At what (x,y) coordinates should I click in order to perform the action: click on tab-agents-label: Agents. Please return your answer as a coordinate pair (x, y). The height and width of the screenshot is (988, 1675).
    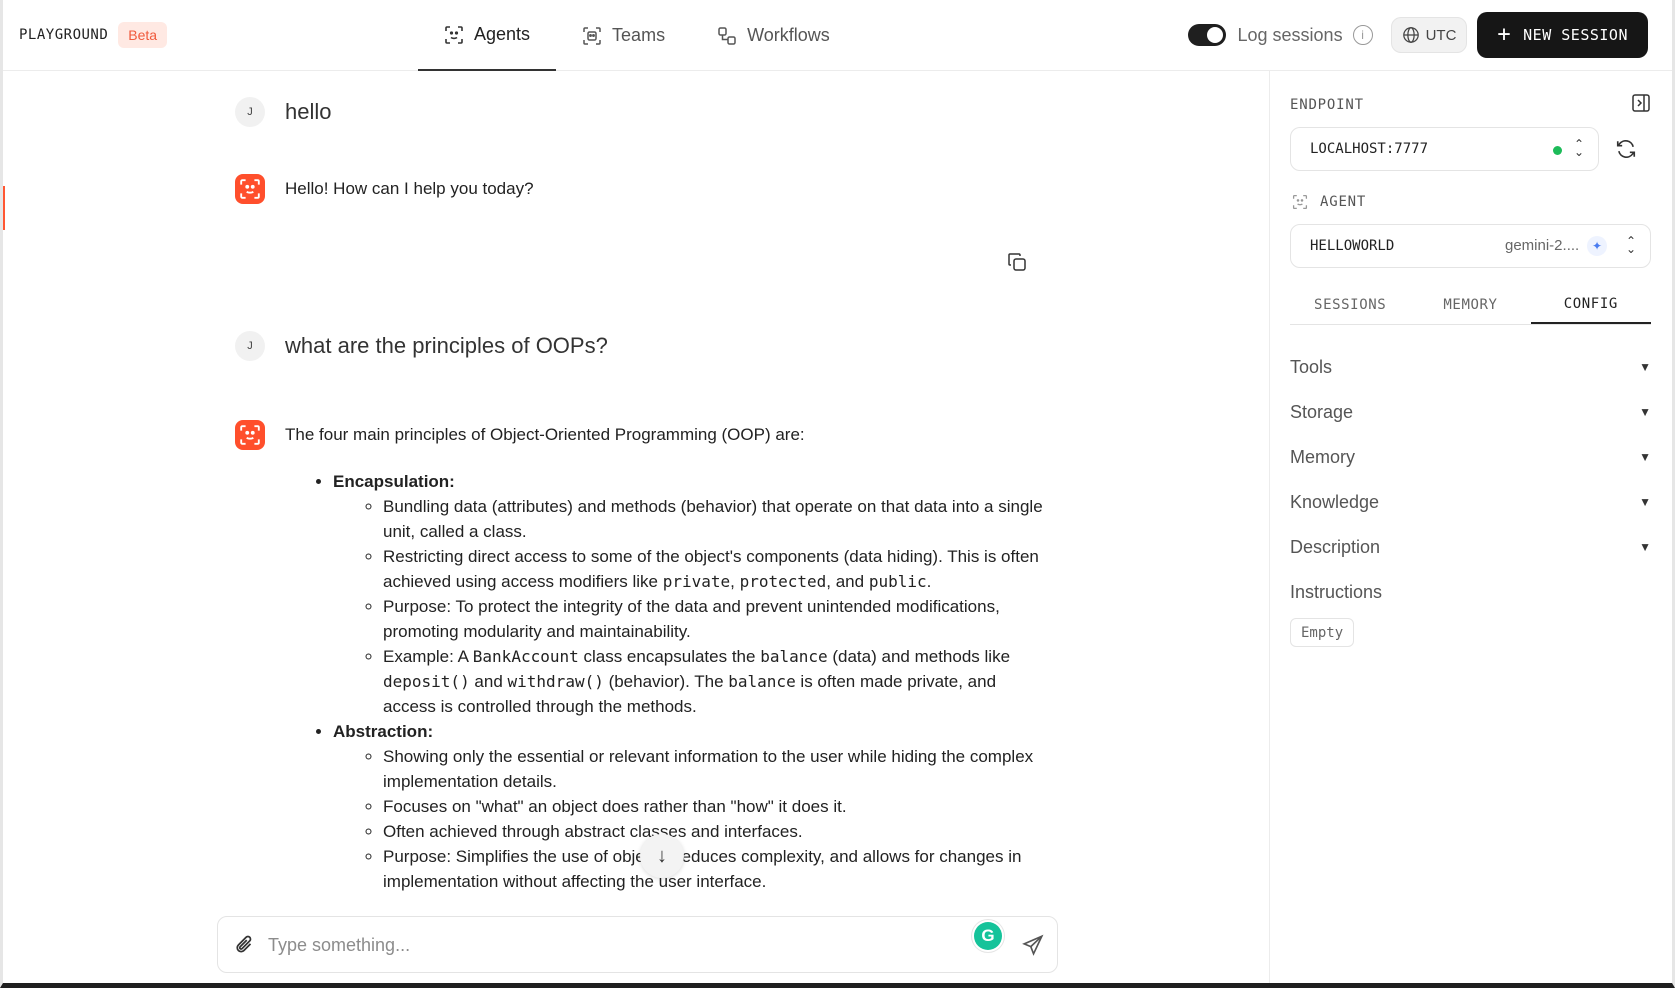
    Looking at the image, I should click on (502, 34).